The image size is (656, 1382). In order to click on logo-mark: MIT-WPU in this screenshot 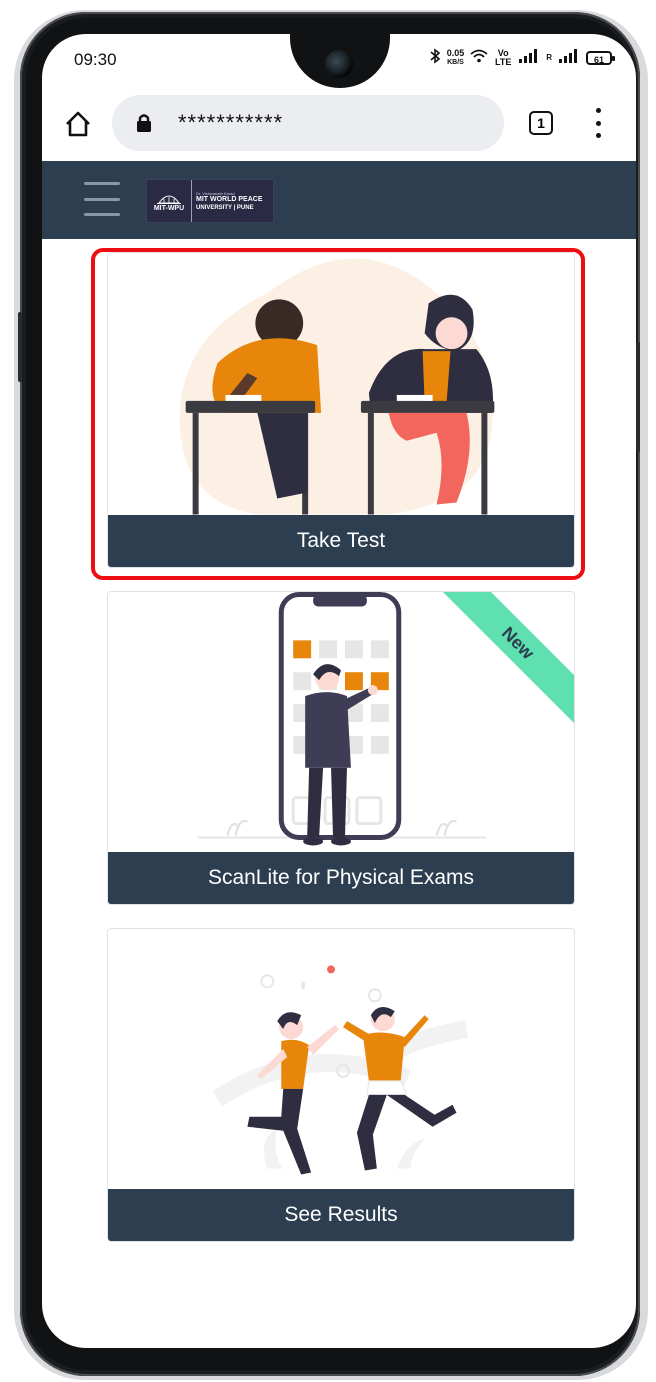, I will do `click(169, 201)`.